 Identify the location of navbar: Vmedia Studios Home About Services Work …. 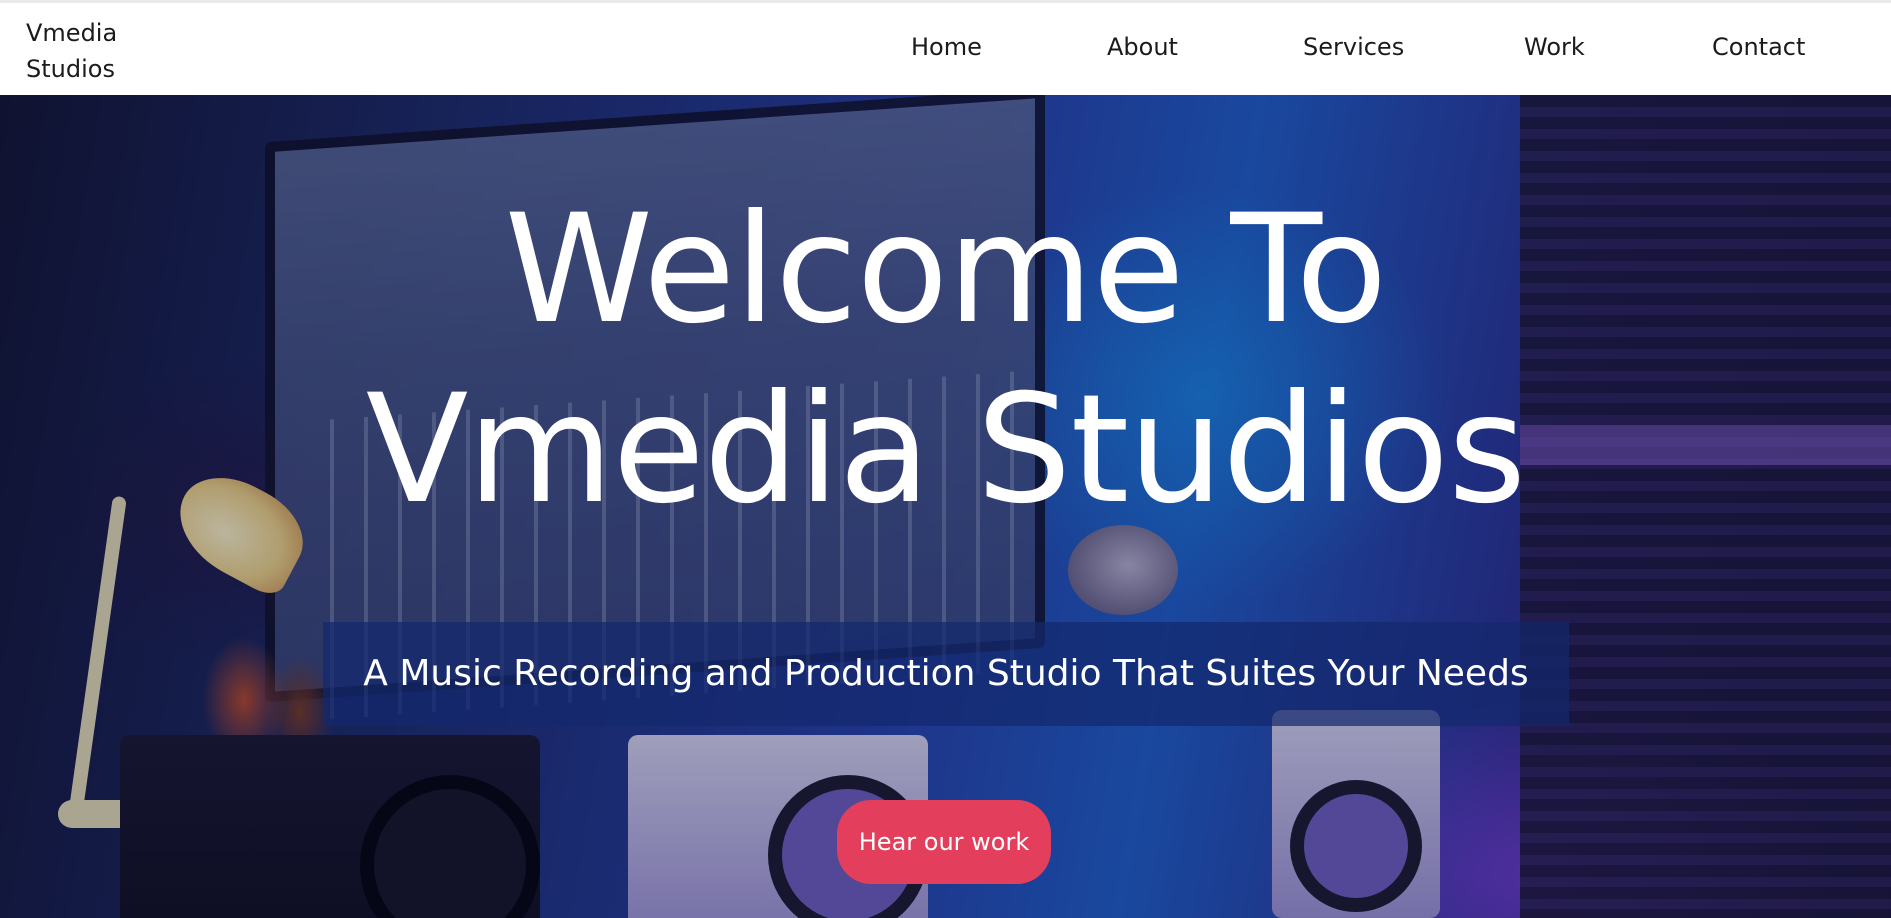
(945, 49).